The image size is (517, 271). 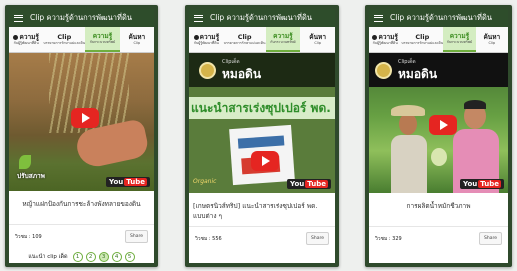 What do you see at coordinates (262, 238) in the screenshot?
I see `video-meta: วิวชม : 556 Share` at bounding box center [262, 238].